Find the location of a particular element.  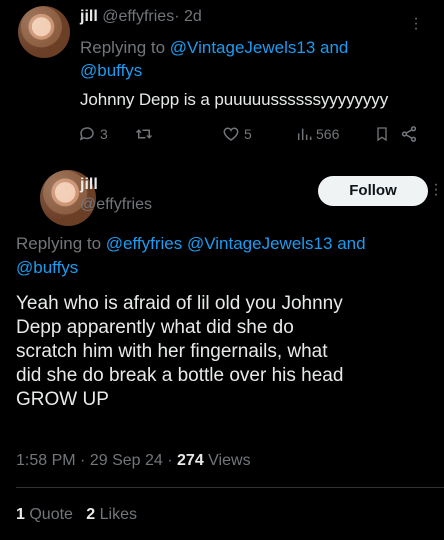

tweet-meta: 1:58 PM · 29 Sep 24 · 274 Views is located at coordinates (133, 461).